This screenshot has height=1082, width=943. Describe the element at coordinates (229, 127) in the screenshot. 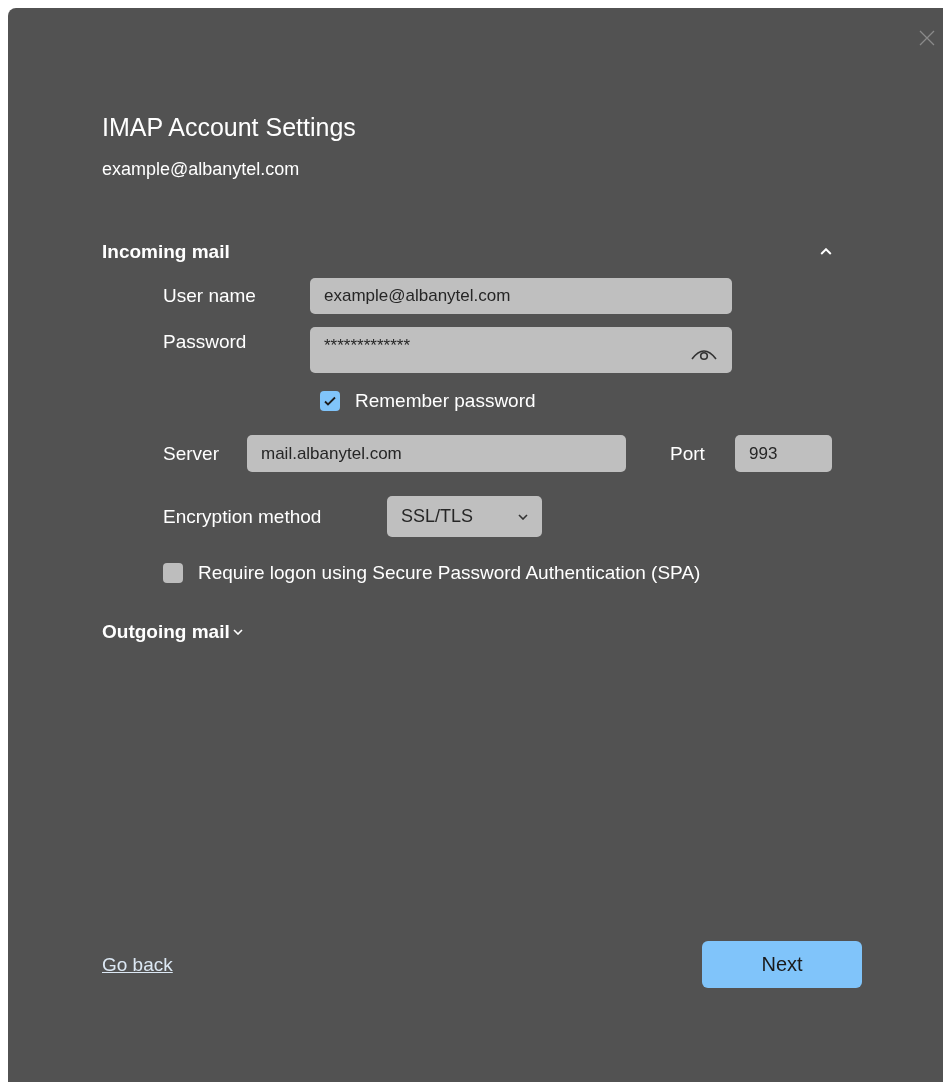

I see `dialog-title: IMAP Account Settings` at that location.